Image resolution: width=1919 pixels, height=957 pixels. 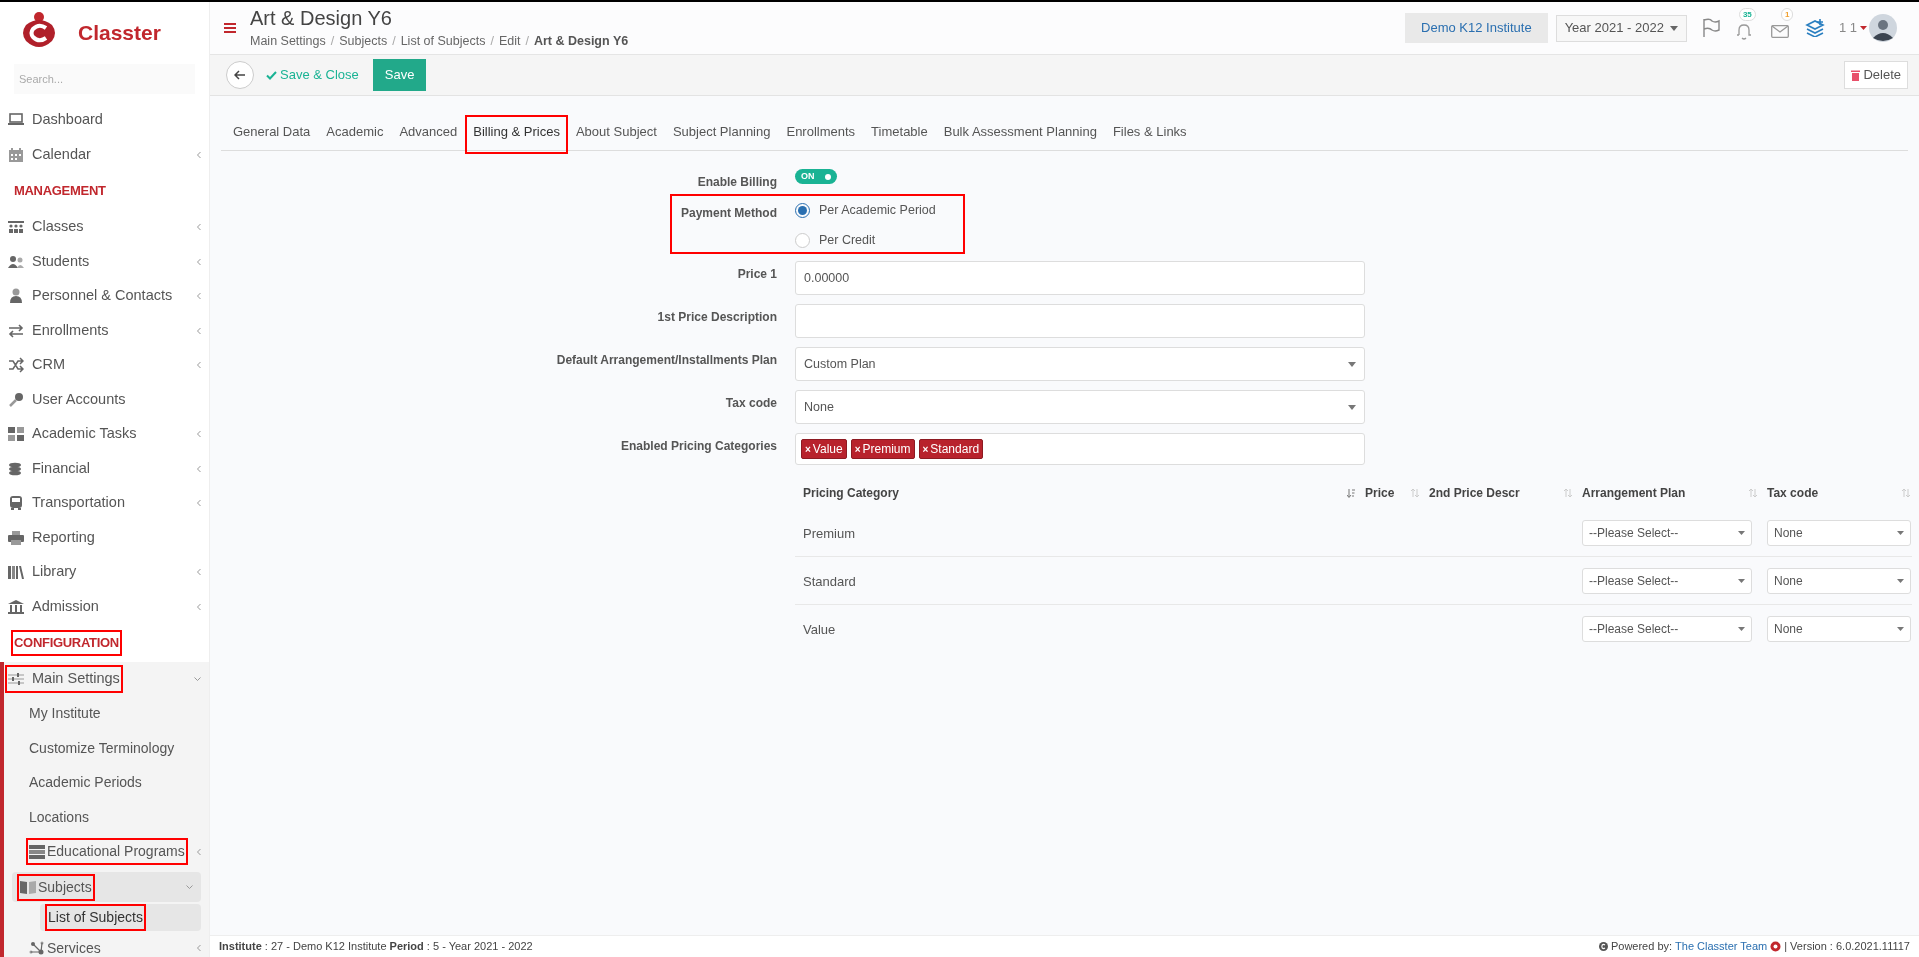 I want to click on layers-icon, so click(x=1814, y=28).